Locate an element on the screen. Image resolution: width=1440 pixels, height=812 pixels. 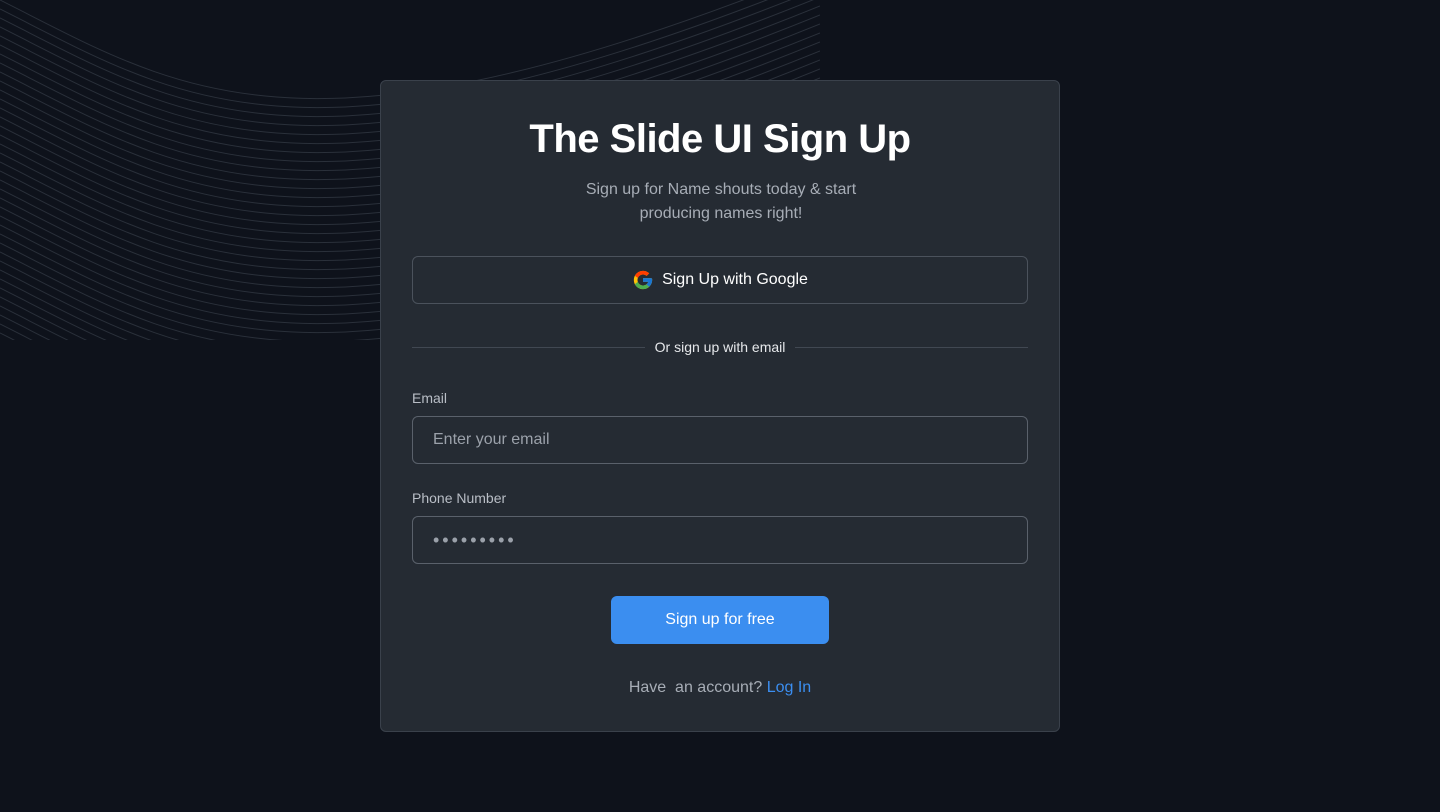
divider-text: Or sign up with email is located at coordinates (720, 347).